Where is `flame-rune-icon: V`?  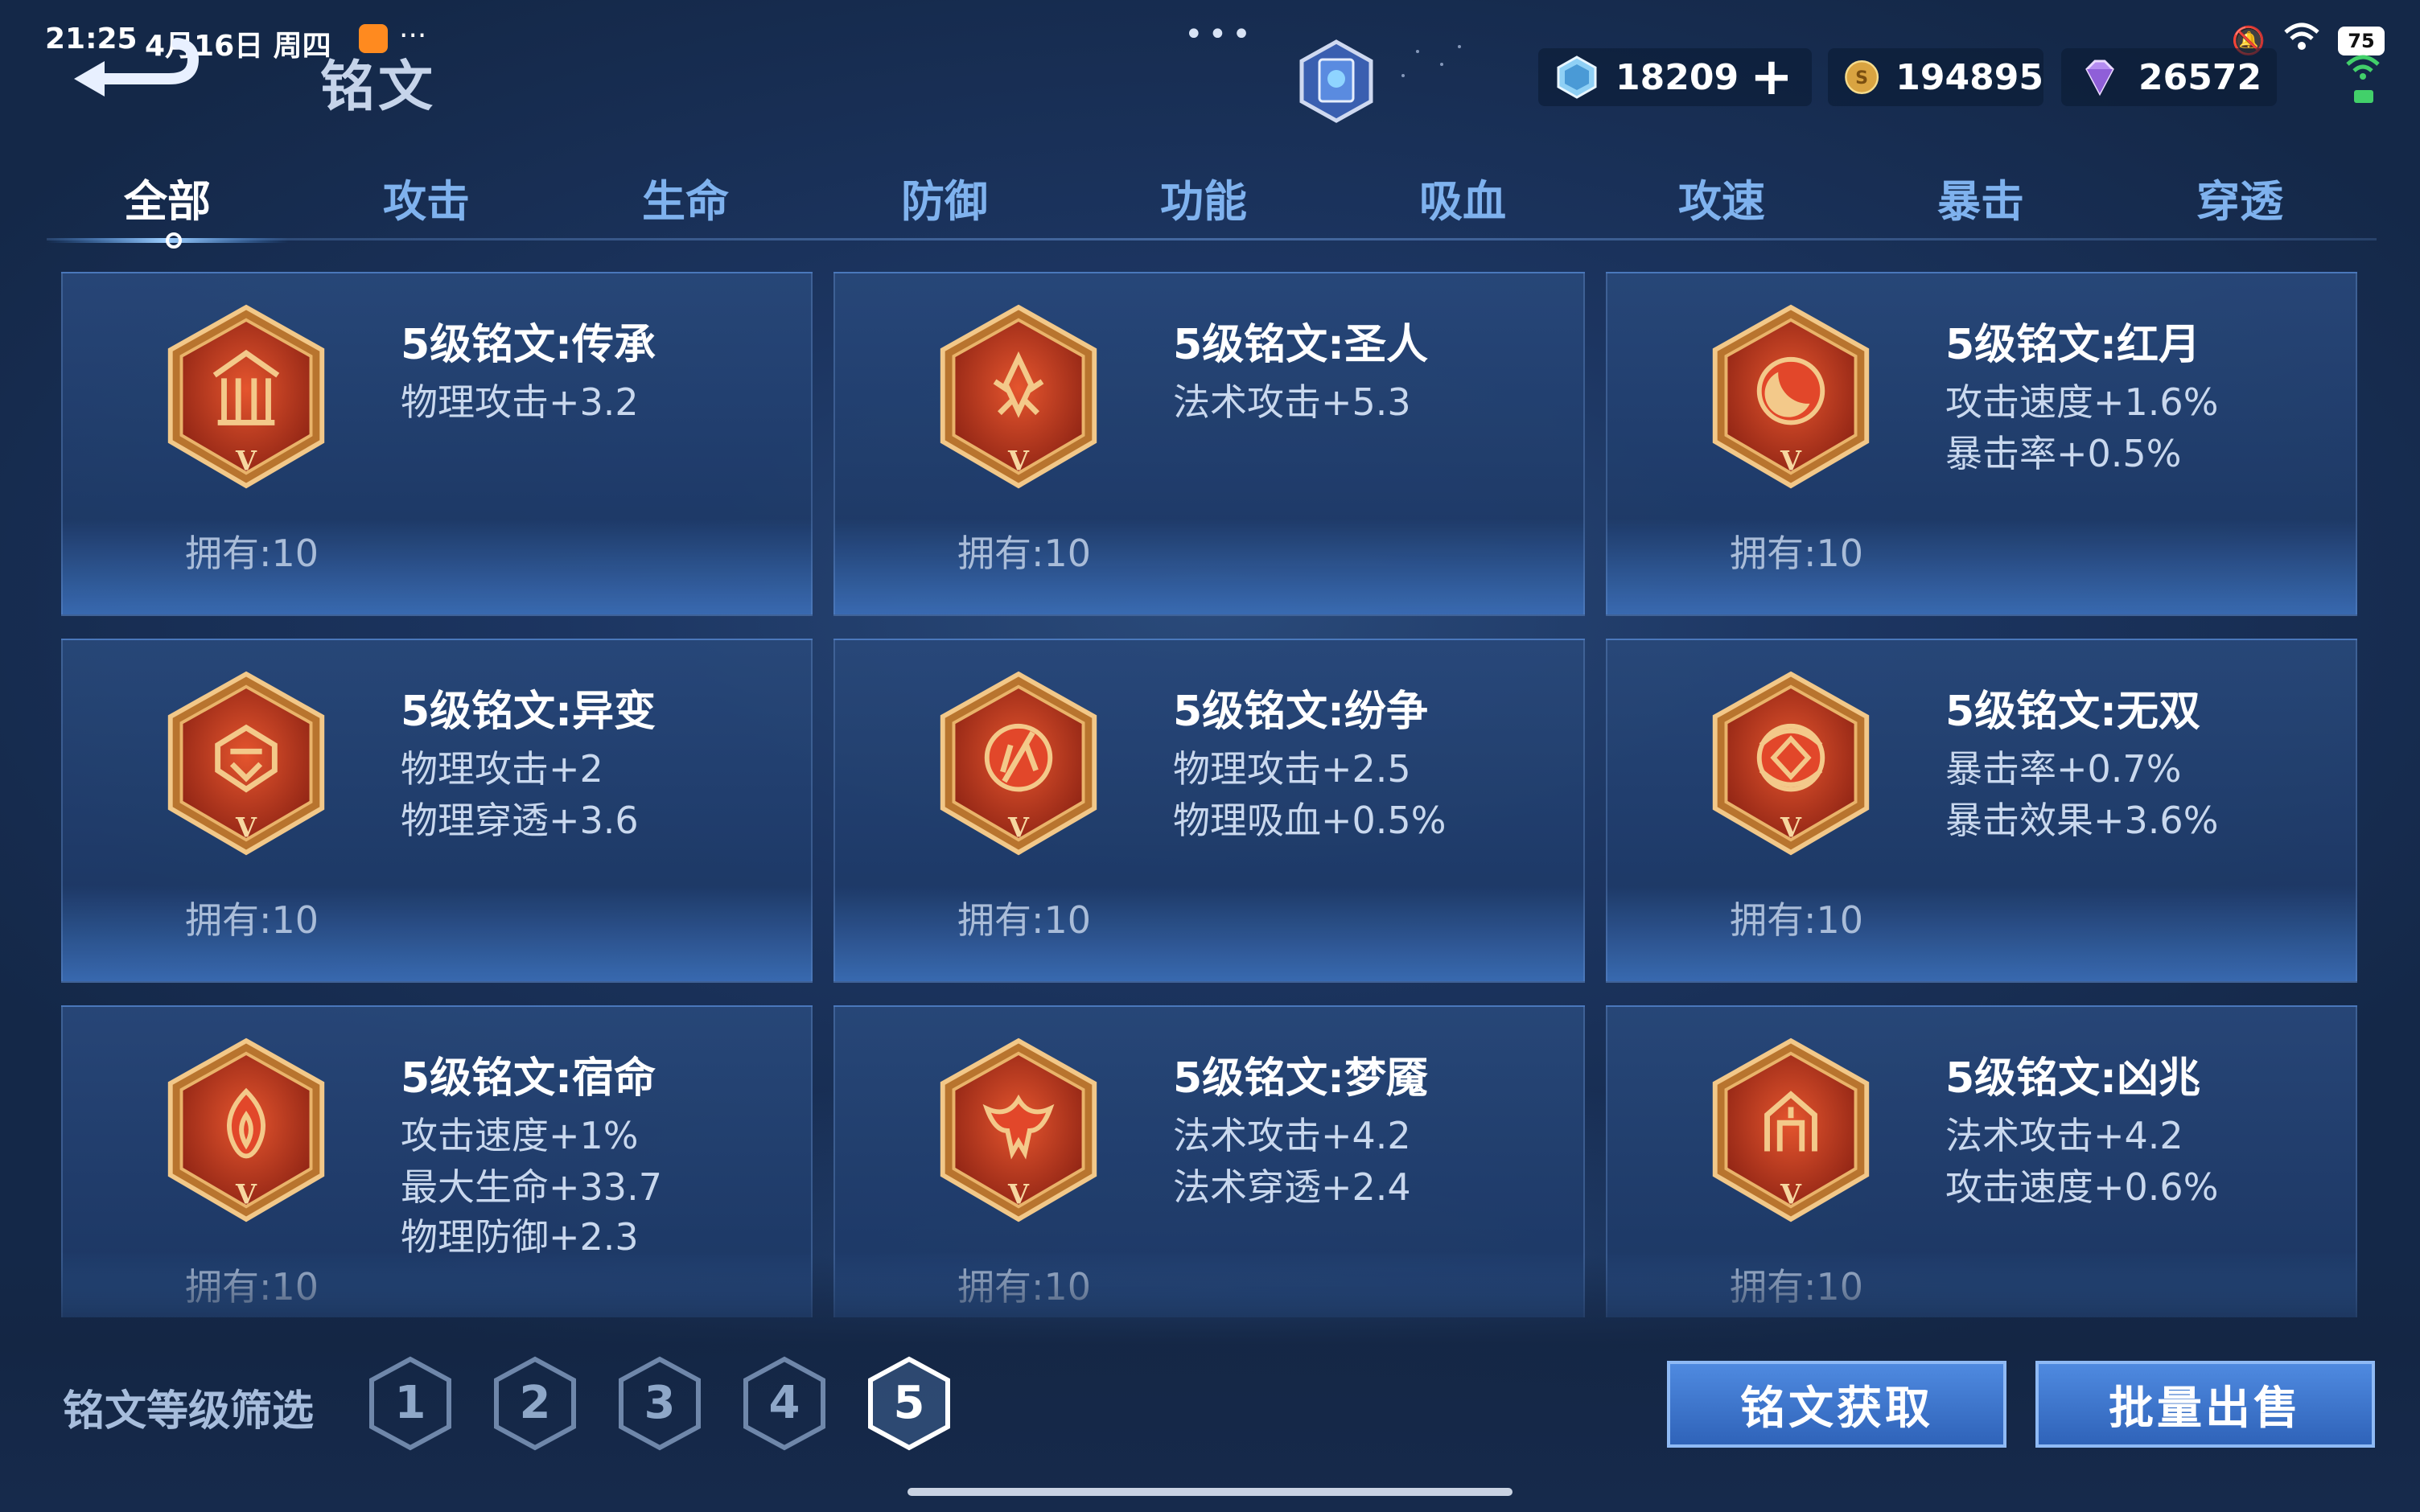
flame-rune-icon: V is located at coordinates (246, 1129).